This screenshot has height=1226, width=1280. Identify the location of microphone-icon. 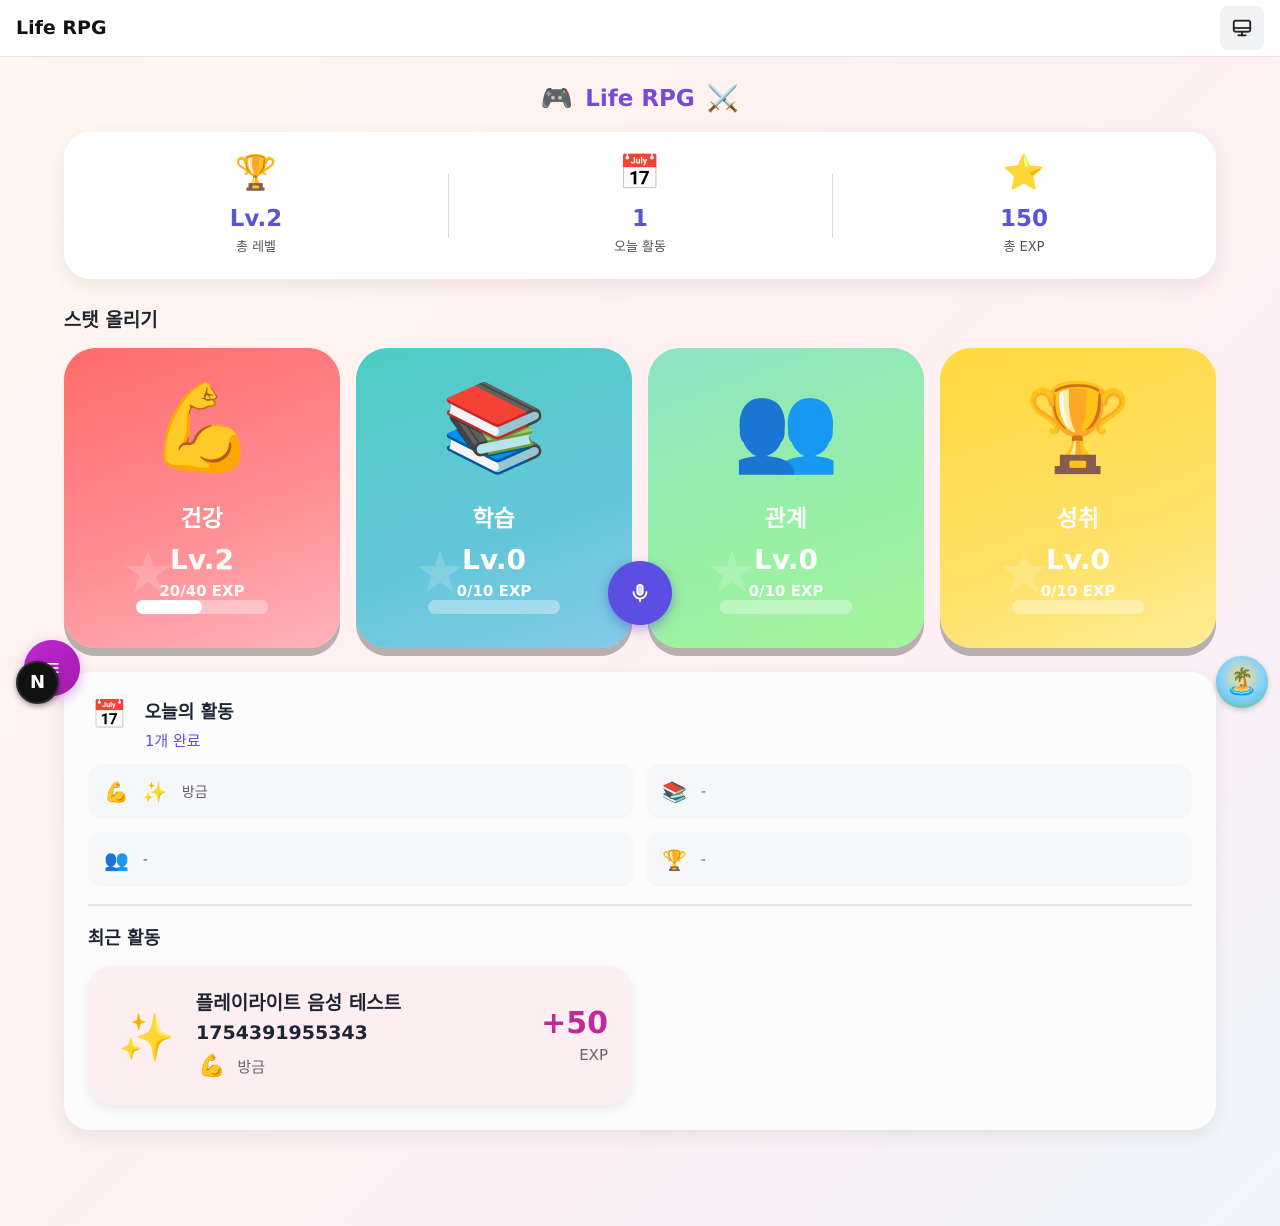
(640, 593).